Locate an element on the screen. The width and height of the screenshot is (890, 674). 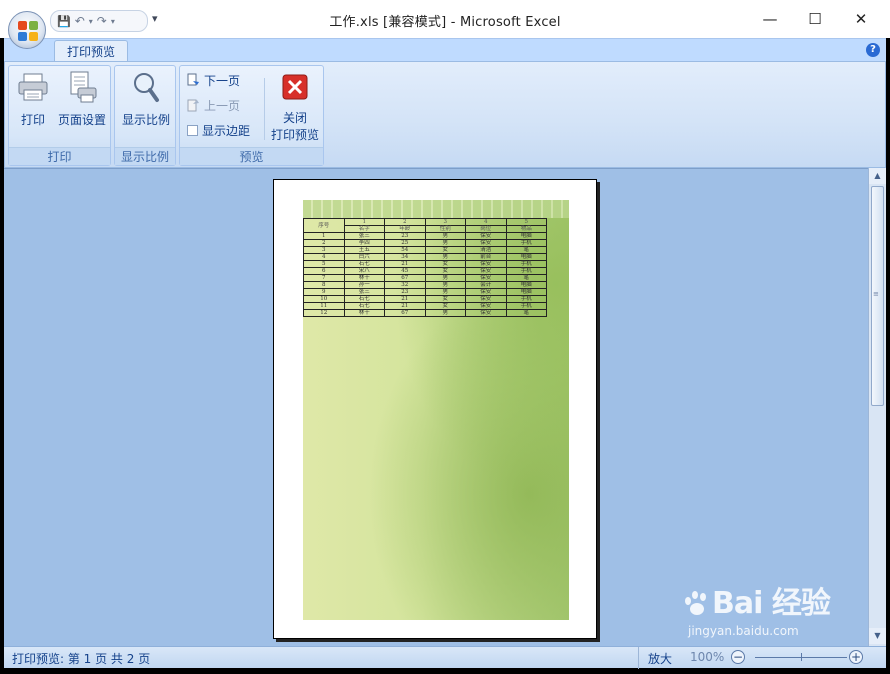
group-separator is located at coordinates (264, 109).